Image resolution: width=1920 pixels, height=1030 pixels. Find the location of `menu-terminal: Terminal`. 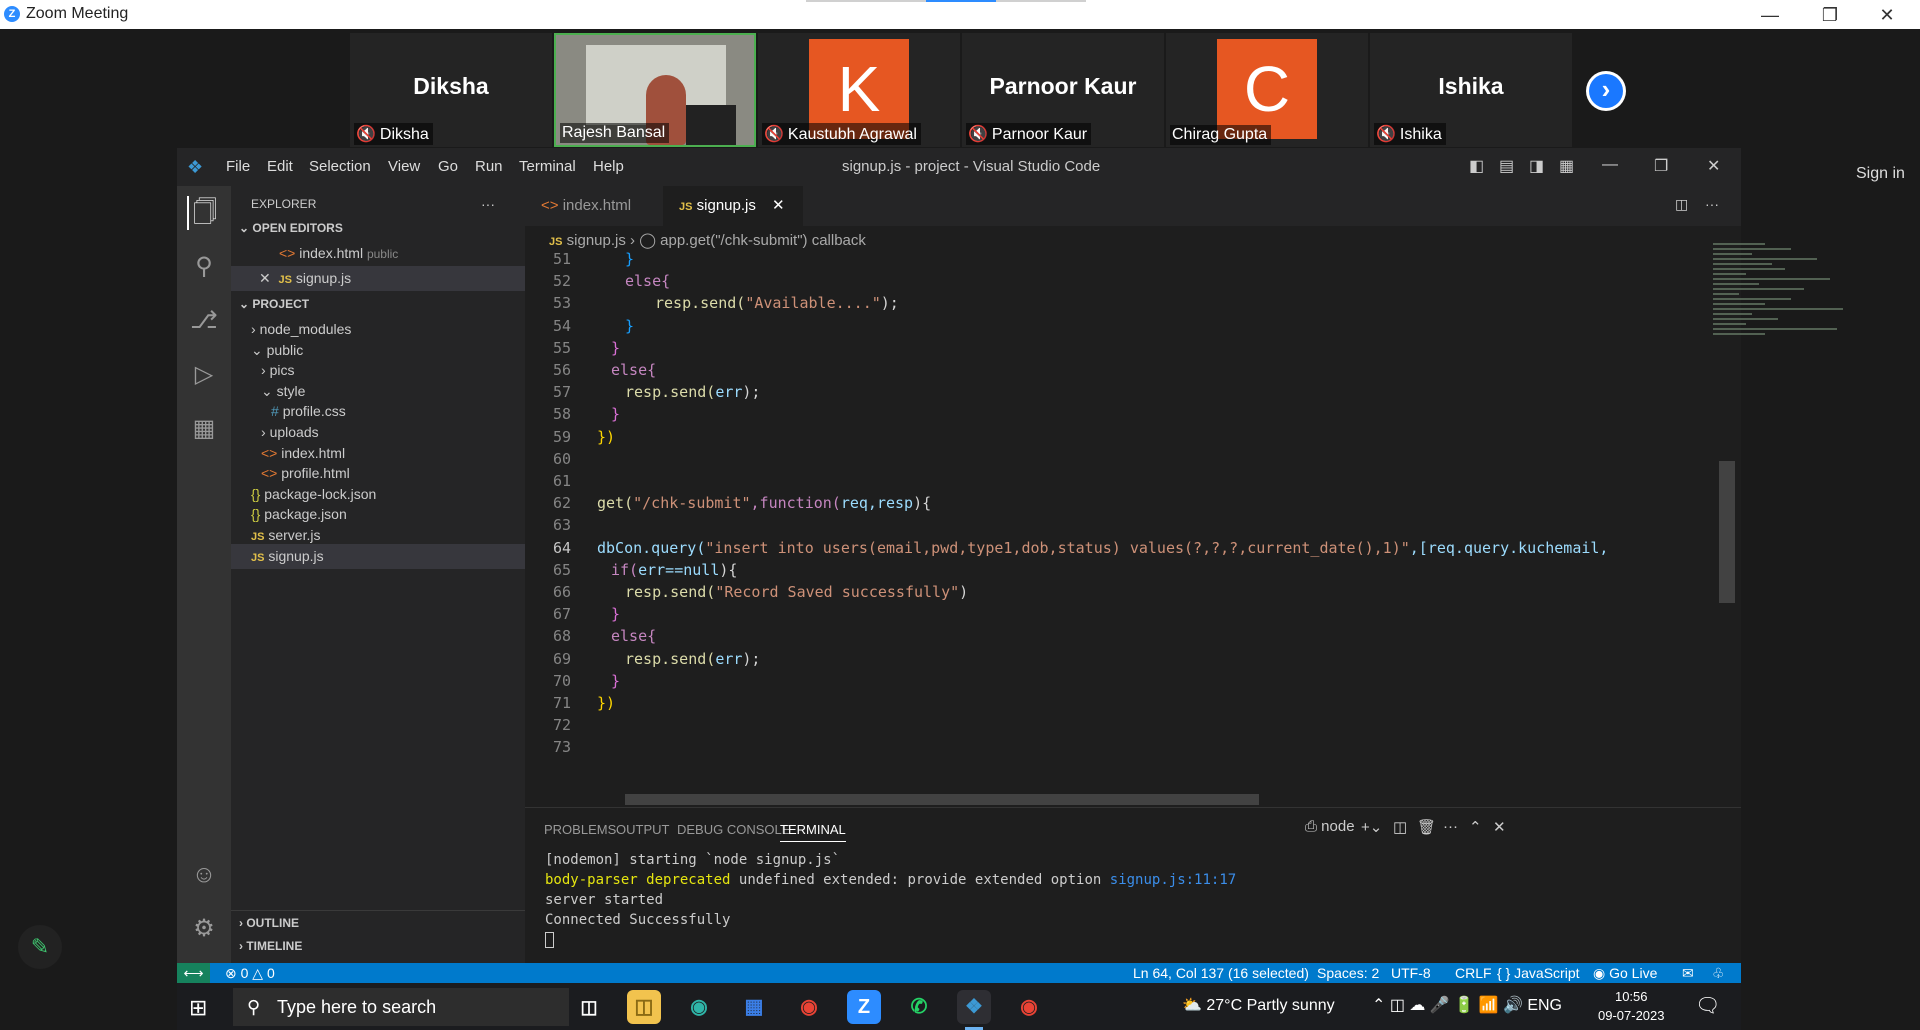

menu-terminal: Terminal is located at coordinates (547, 166).